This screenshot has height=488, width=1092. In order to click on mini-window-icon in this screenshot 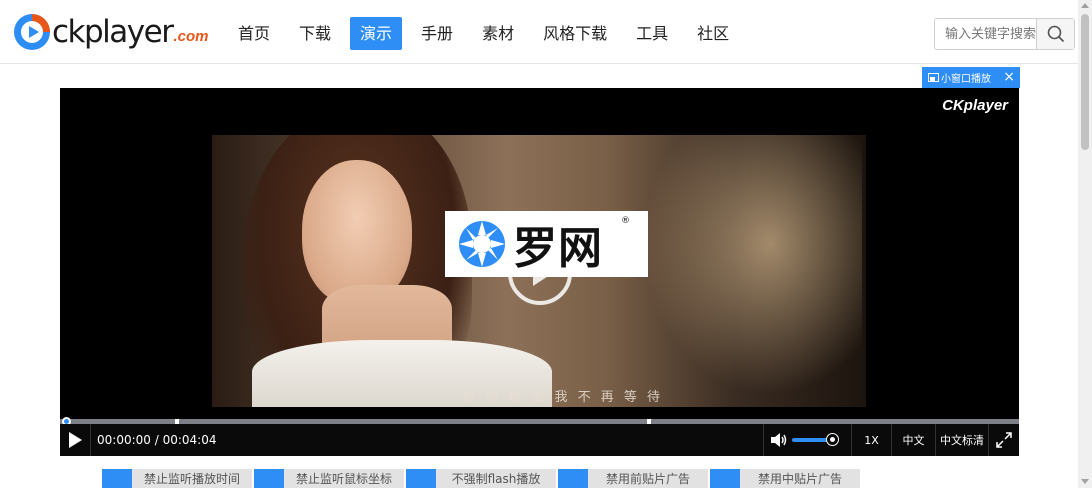, I will do `click(933, 77)`.